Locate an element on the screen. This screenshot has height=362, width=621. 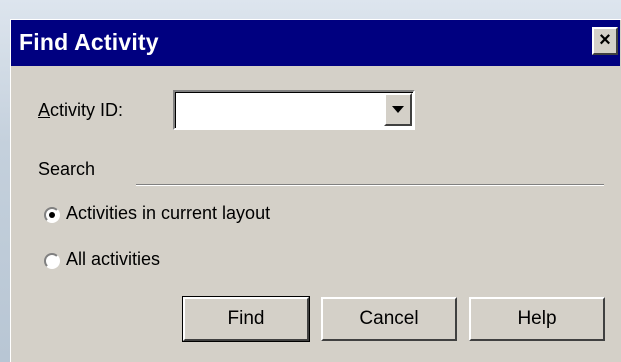
chevron-down-icon is located at coordinates (398, 109).